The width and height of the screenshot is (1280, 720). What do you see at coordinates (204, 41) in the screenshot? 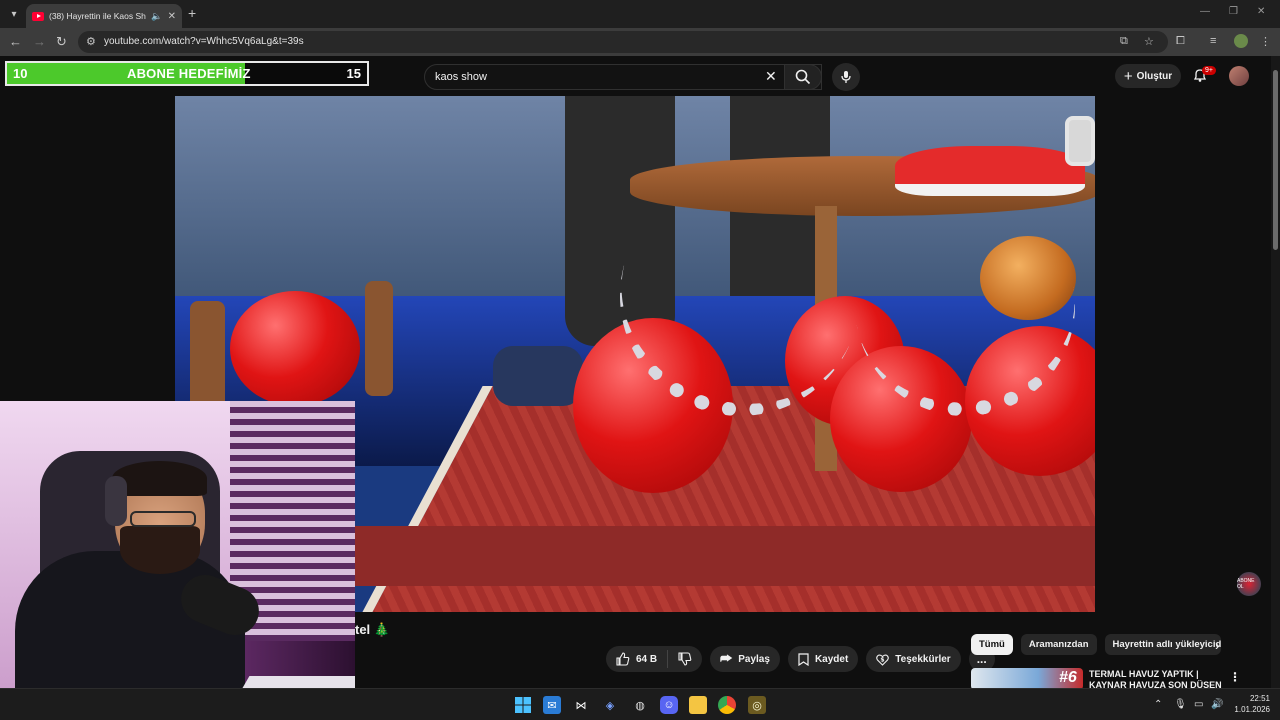
I see `url-text: youtube.com/watch?v=Whhc5Vq6aLg&t=39s` at bounding box center [204, 41].